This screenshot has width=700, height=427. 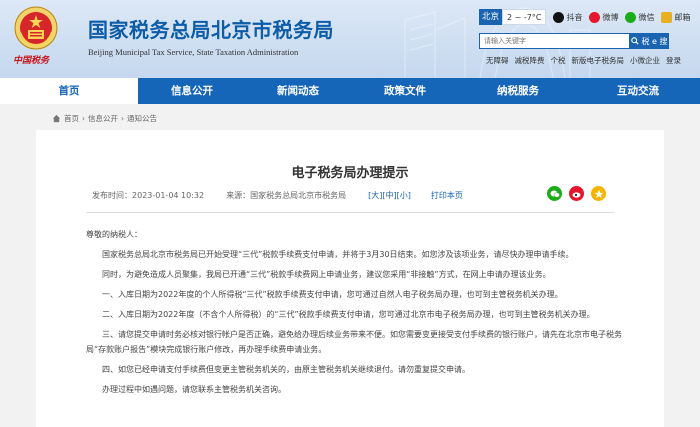 What do you see at coordinates (71, 118) in the screenshot?
I see `breadcrumb-home: 首页` at bounding box center [71, 118].